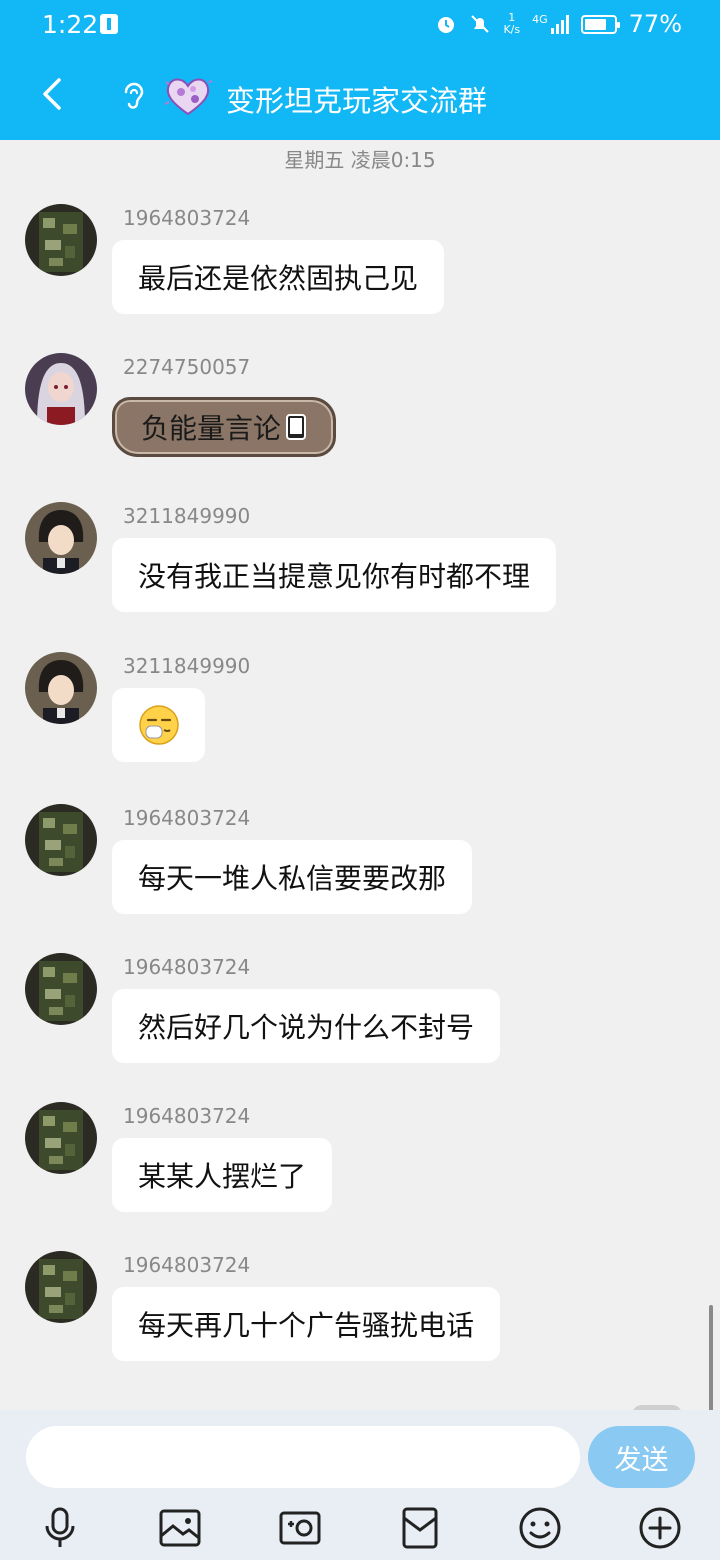 The width and height of the screenshot is (720, 1560). I want to click on nav-bar: 变形坦克玩家交流群, so click(360, 96).